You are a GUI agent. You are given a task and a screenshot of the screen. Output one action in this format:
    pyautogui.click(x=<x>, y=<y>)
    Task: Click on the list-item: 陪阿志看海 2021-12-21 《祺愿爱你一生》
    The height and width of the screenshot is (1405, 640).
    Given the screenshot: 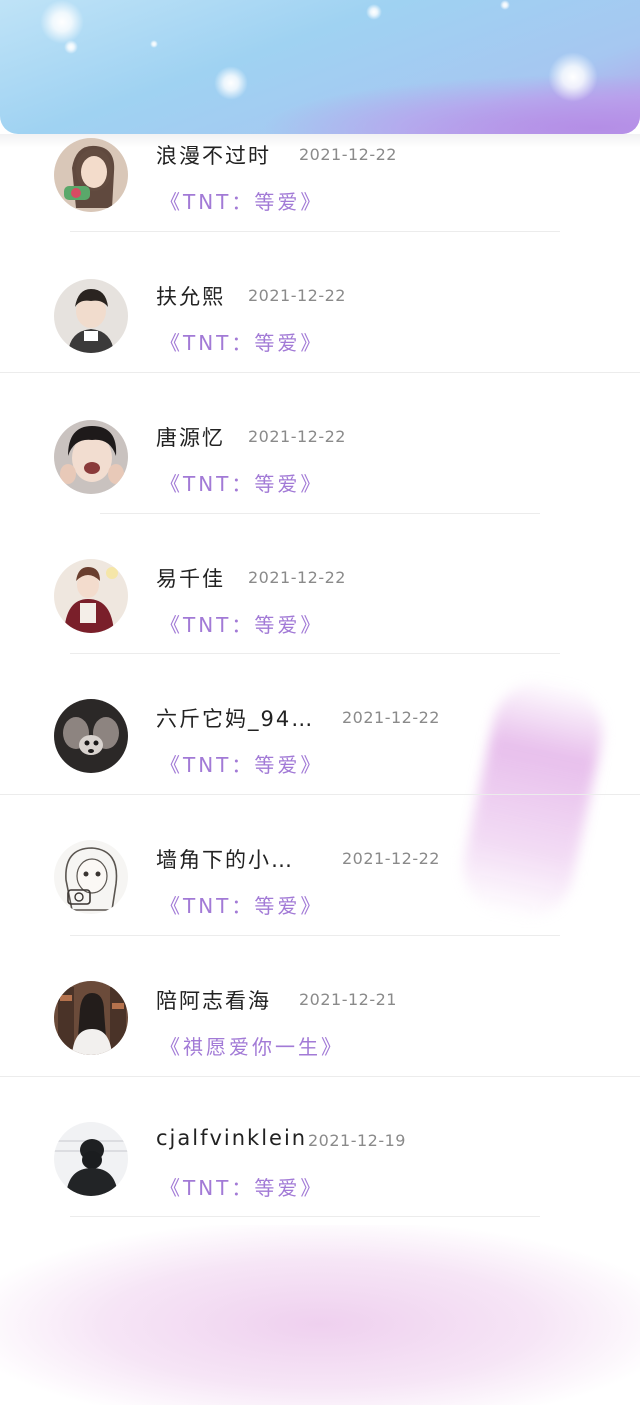 What is the action you would take?
    pyautogui.click(x=320, y=1033)
    